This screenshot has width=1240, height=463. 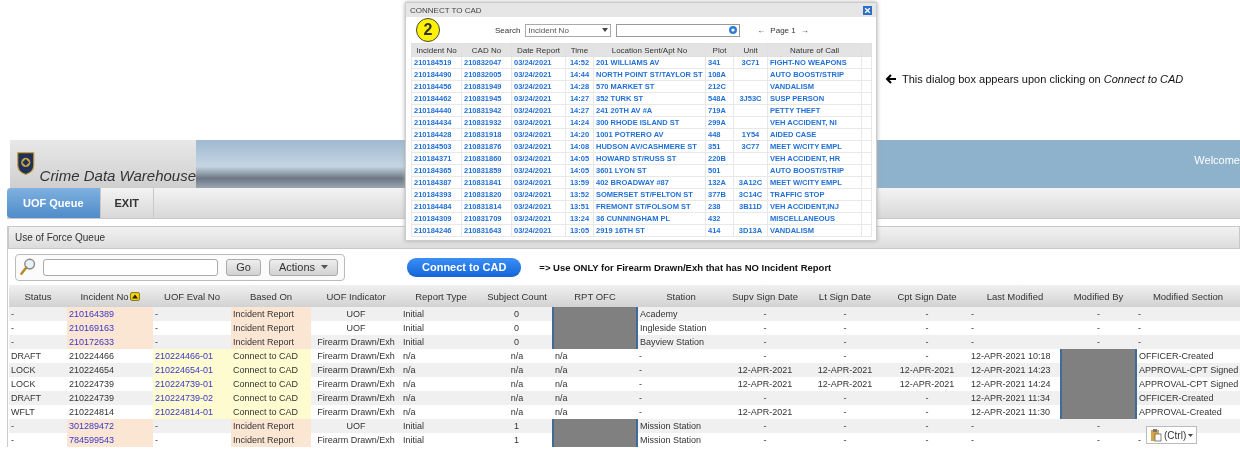 What do you see at coordinates (1015, 296) in the screenshot?
I see `column-header: Last Modified` at bounding box center [1015, 296].